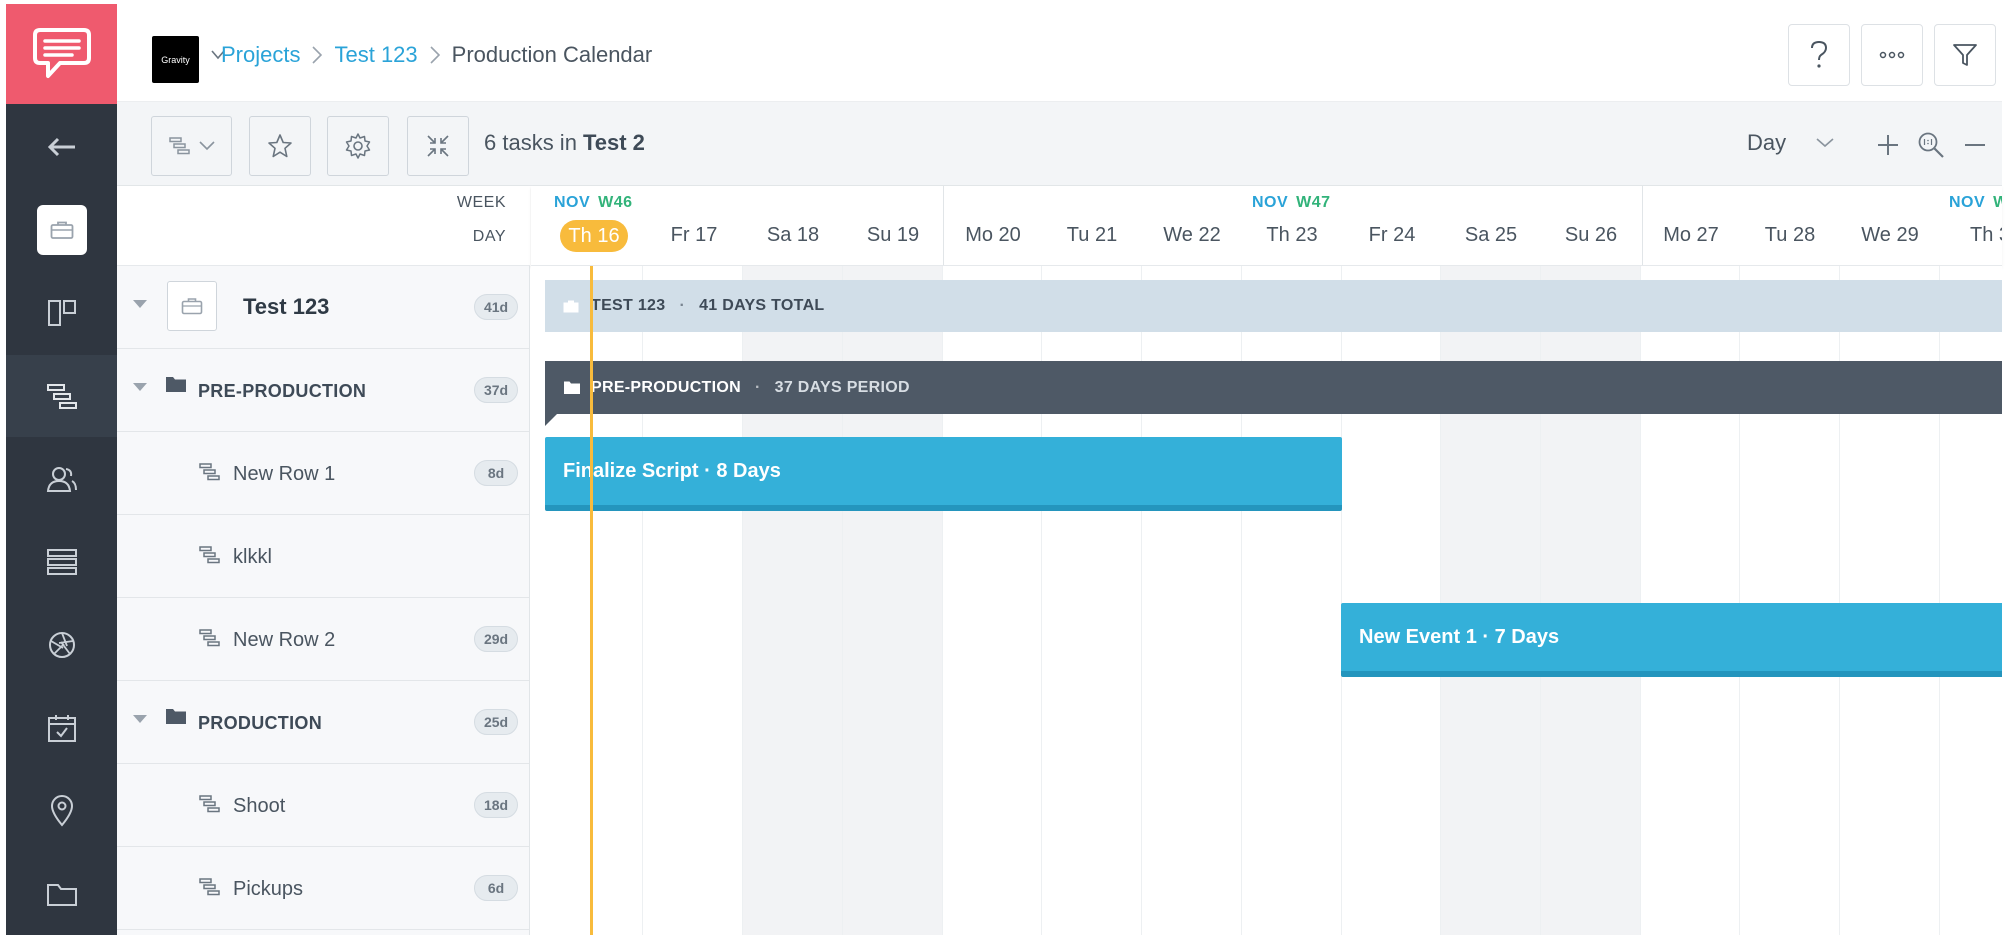 The width and height of the screenshot is (2007, 935). I want to click on day-label: Su 26, so click(1591, 235).